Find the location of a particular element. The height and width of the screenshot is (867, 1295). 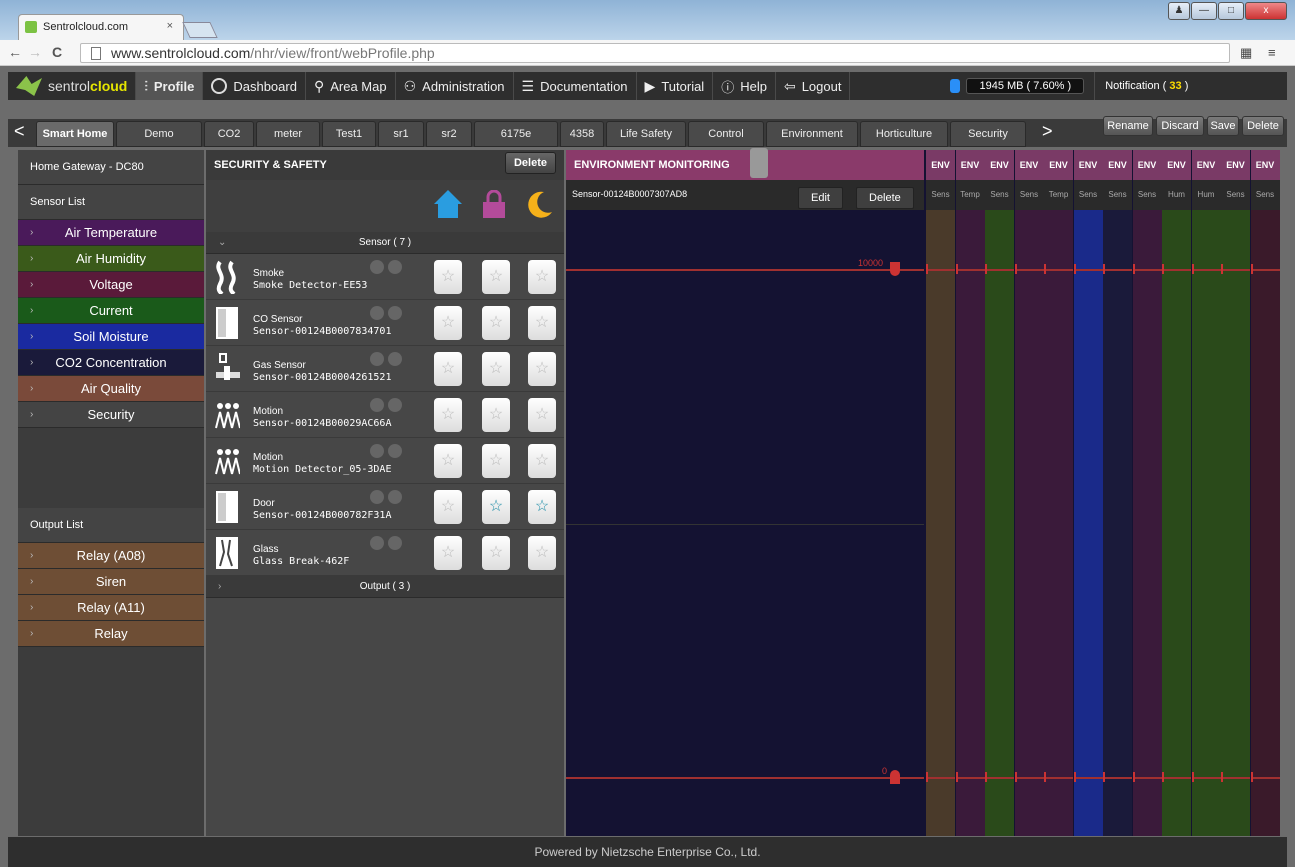

env-delete-button: Delete is located at coordinates (885, 198).